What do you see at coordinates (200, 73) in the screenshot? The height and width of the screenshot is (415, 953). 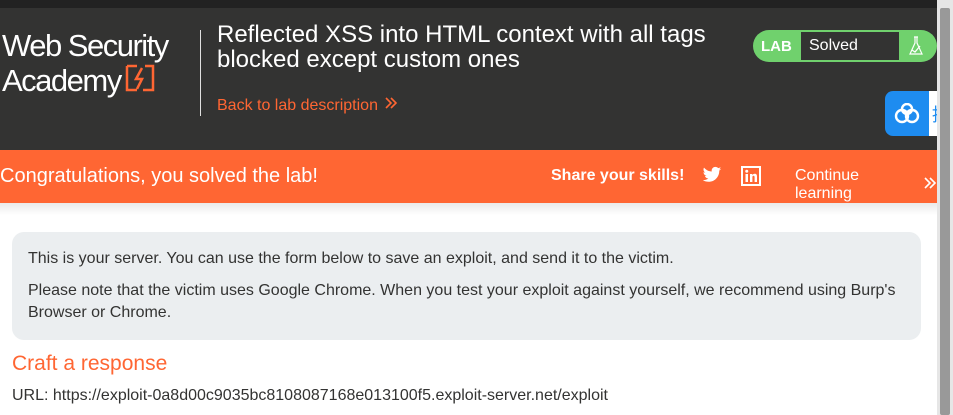 I see `header-divider` at bounding box center [200, 73].